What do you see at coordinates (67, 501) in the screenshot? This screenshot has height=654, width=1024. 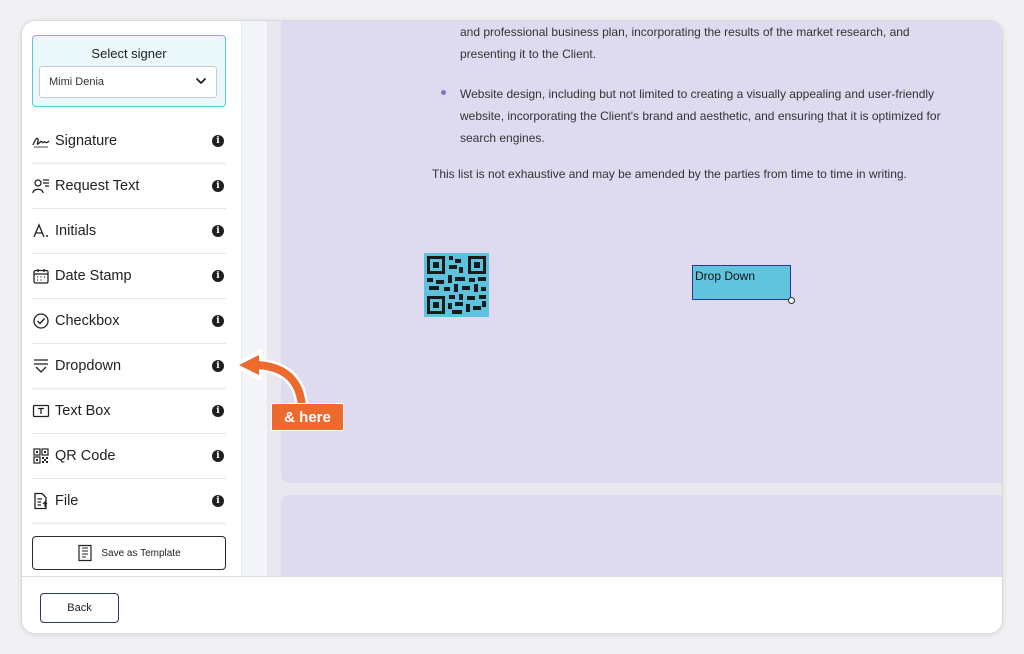 I see `tool-label: File` at bounding box center [67, 501].